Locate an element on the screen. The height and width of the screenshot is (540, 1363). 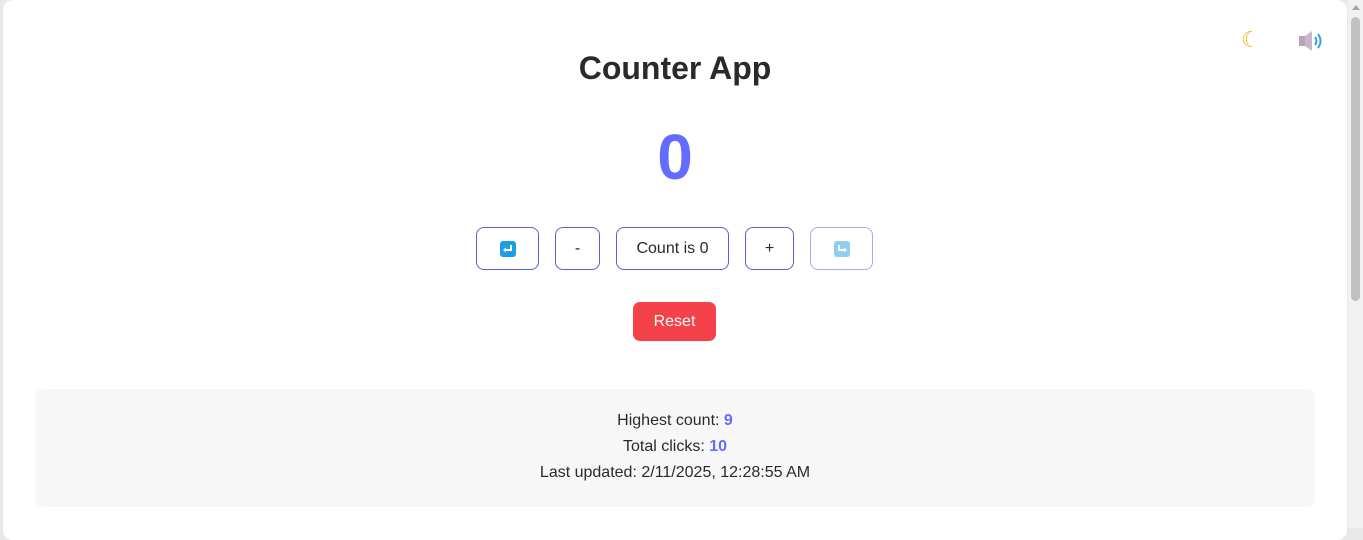
undo-icon is located at coordinates (507, 248).